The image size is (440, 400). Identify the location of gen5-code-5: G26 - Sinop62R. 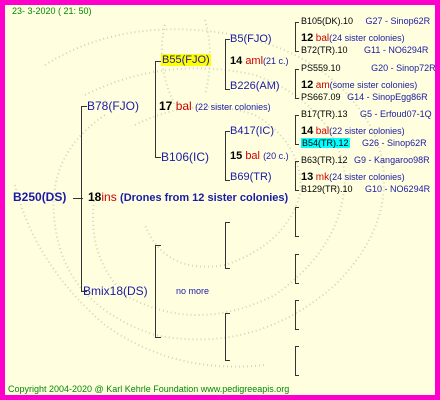
(394, 143).